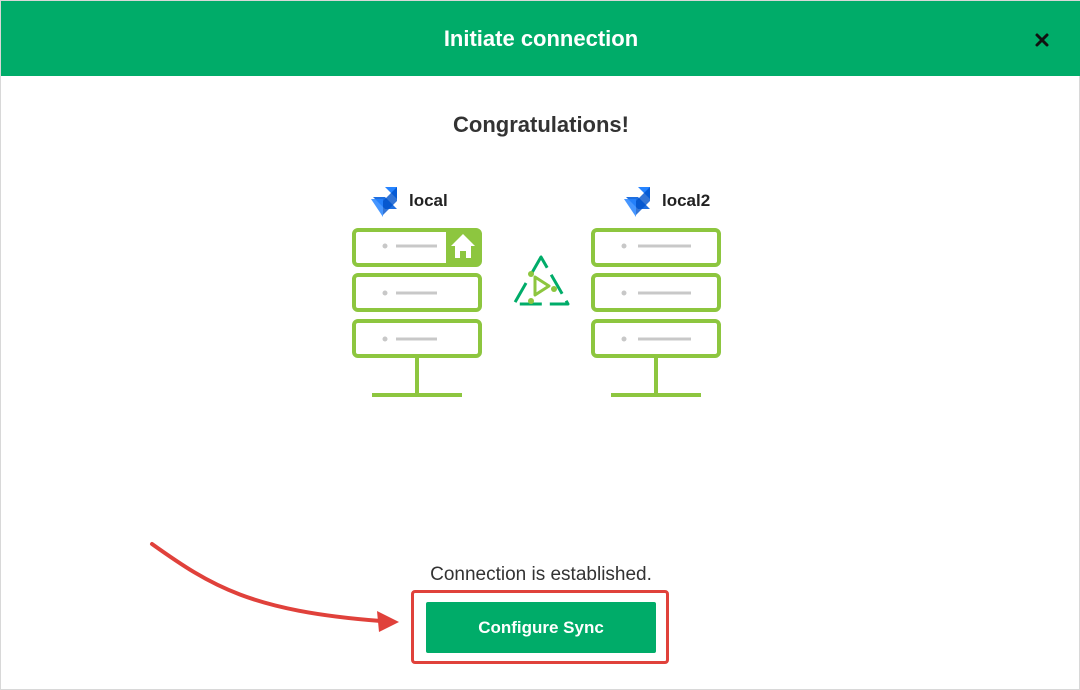 The image size is (1080, 690). I want to click on remote-server-icon, so click(656, 312).